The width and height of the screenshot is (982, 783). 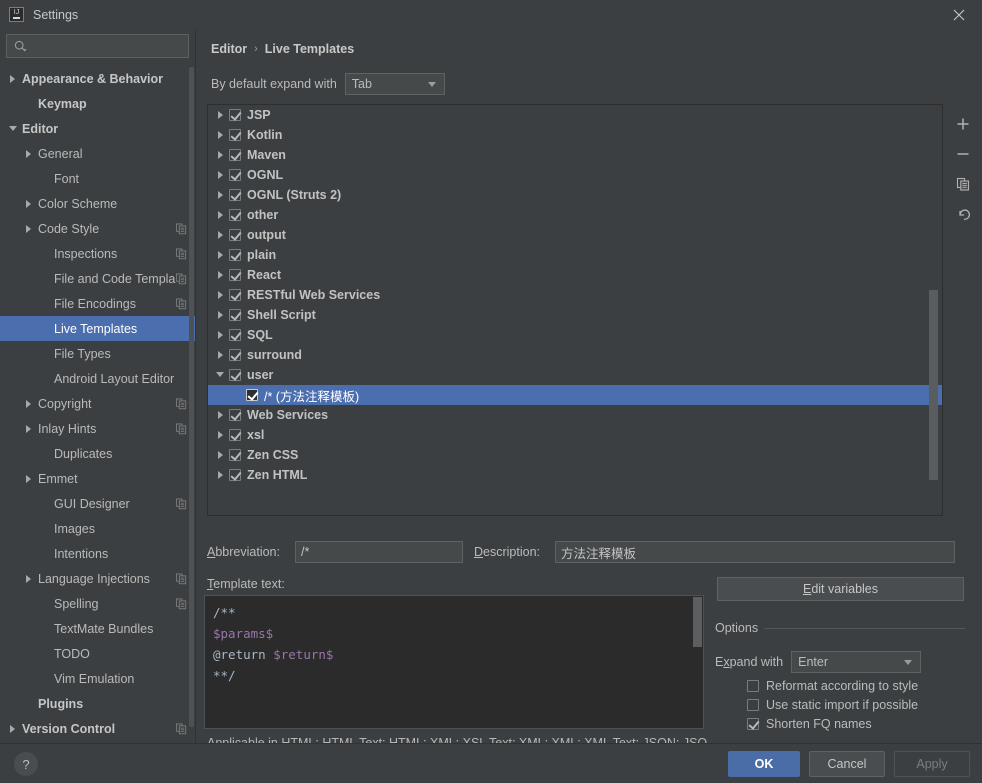 What do you see at coordinates (97, 253) in the screenshot?
I see `sidebar-item-inspections: Inspections` at bounding box center [97, 253].